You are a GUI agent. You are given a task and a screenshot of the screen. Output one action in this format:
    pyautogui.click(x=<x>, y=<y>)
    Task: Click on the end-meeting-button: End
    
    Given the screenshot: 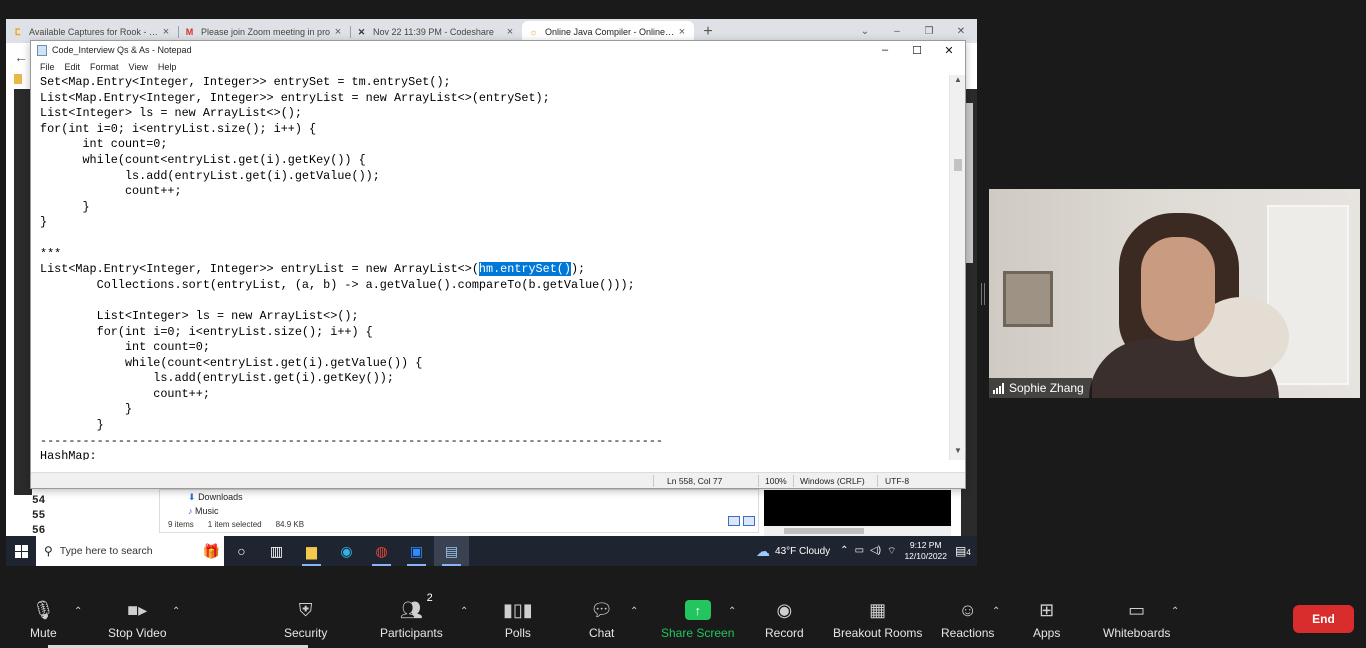 What is the action you would take?
    pyautogui.click(x=1323, y=619)
    